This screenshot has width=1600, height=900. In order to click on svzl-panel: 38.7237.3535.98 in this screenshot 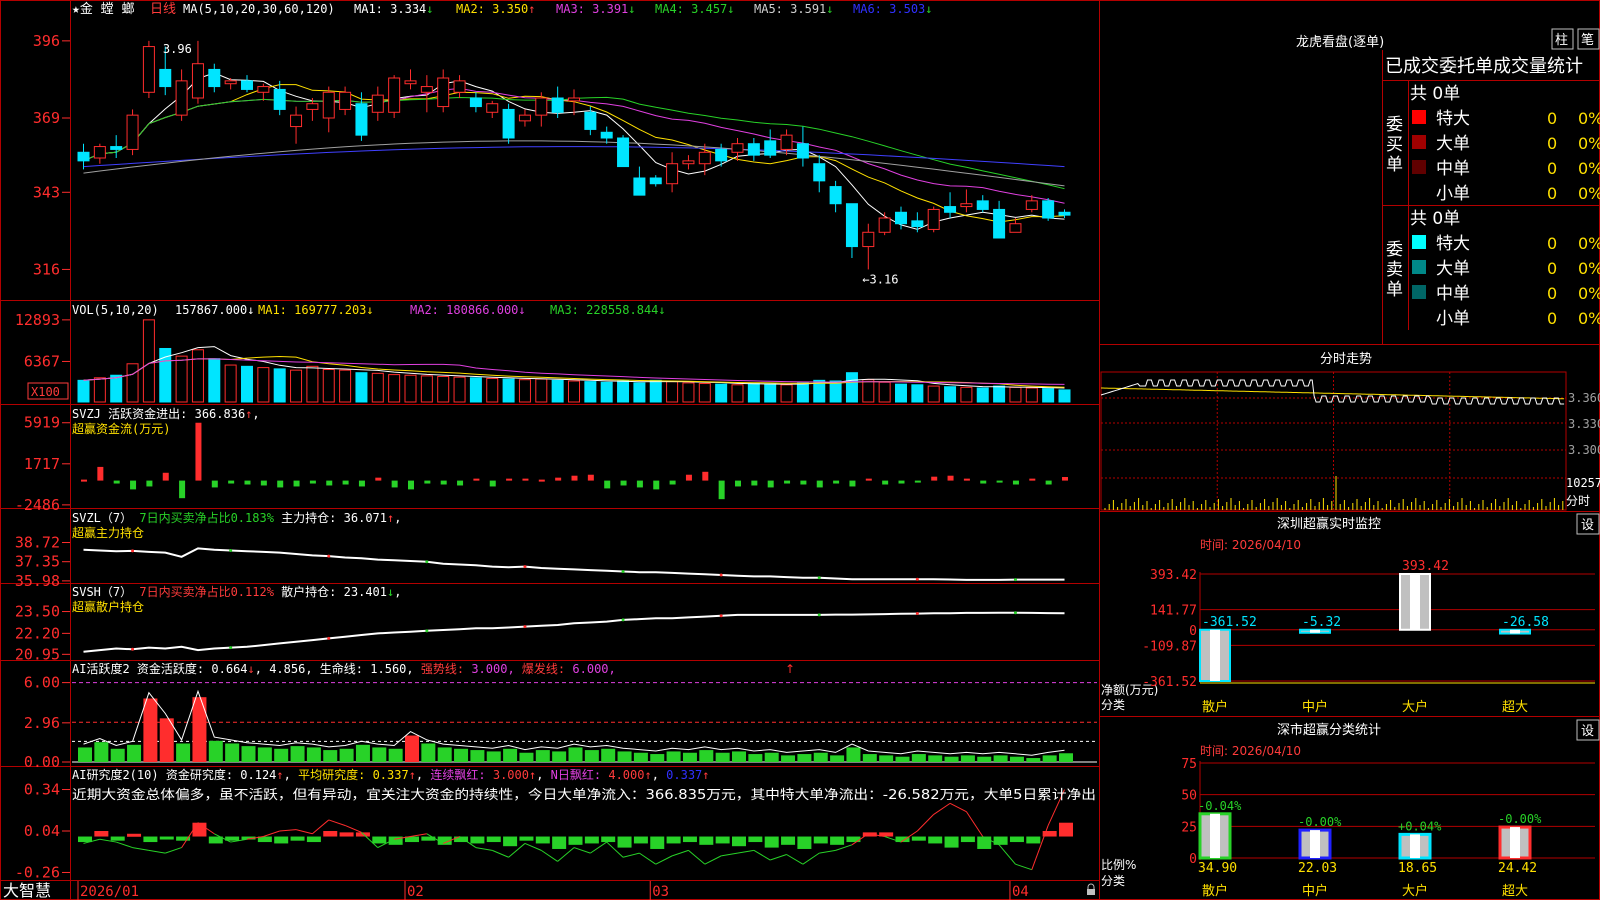, I will do `click(540, 562)`.